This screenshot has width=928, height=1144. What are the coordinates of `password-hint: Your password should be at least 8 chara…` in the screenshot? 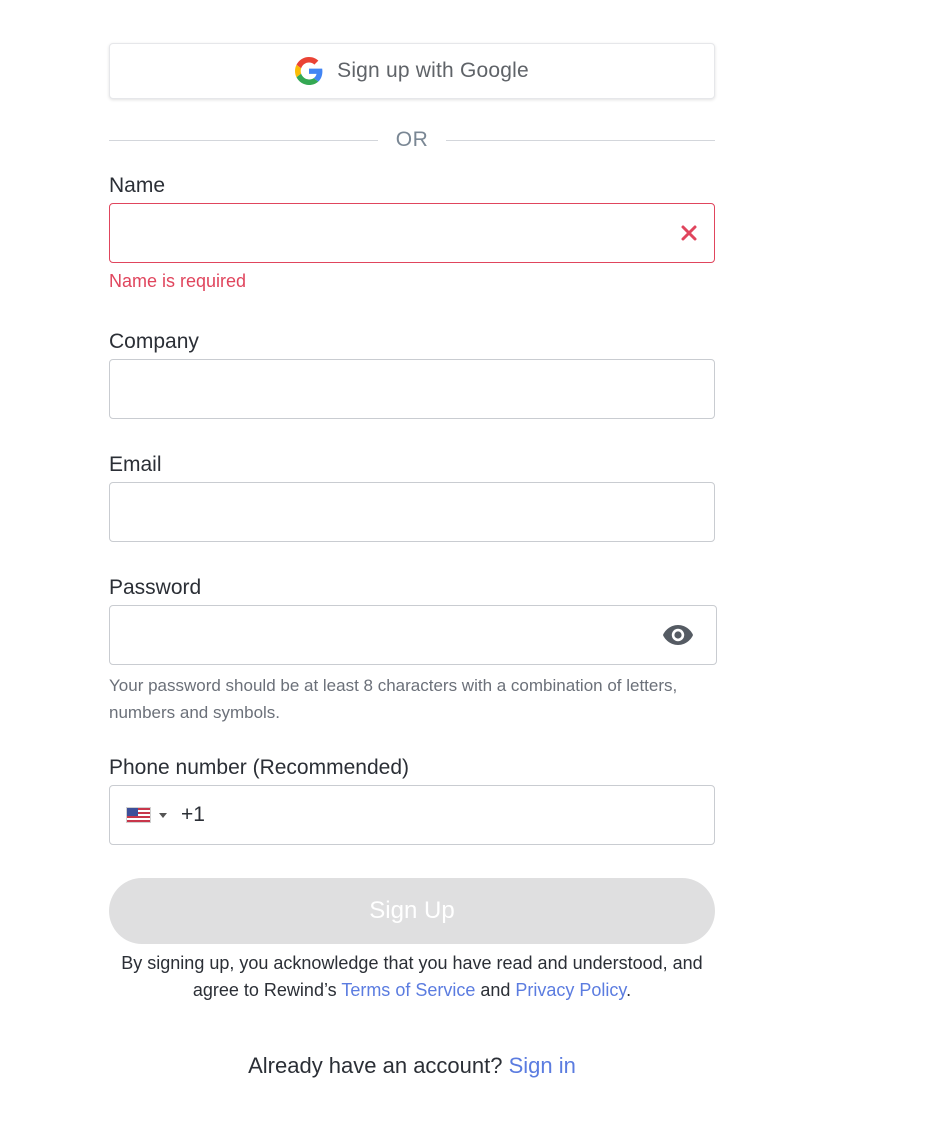 It's located at (393, 699).